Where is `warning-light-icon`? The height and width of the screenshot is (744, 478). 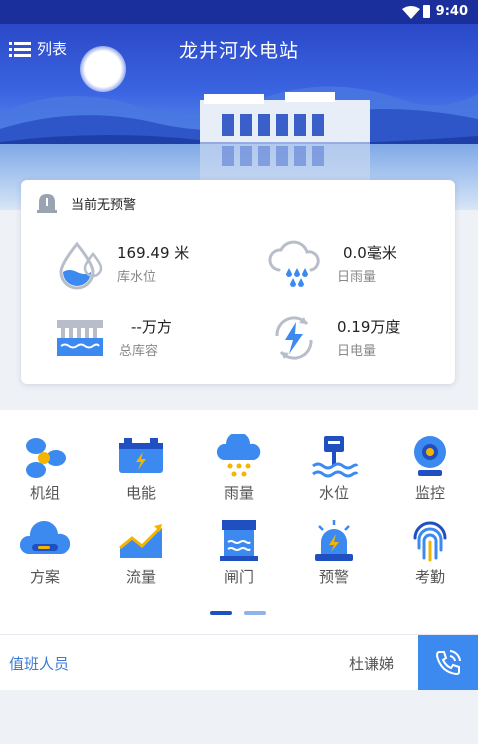
warning-light-icon is located at coordinates (47, 203).